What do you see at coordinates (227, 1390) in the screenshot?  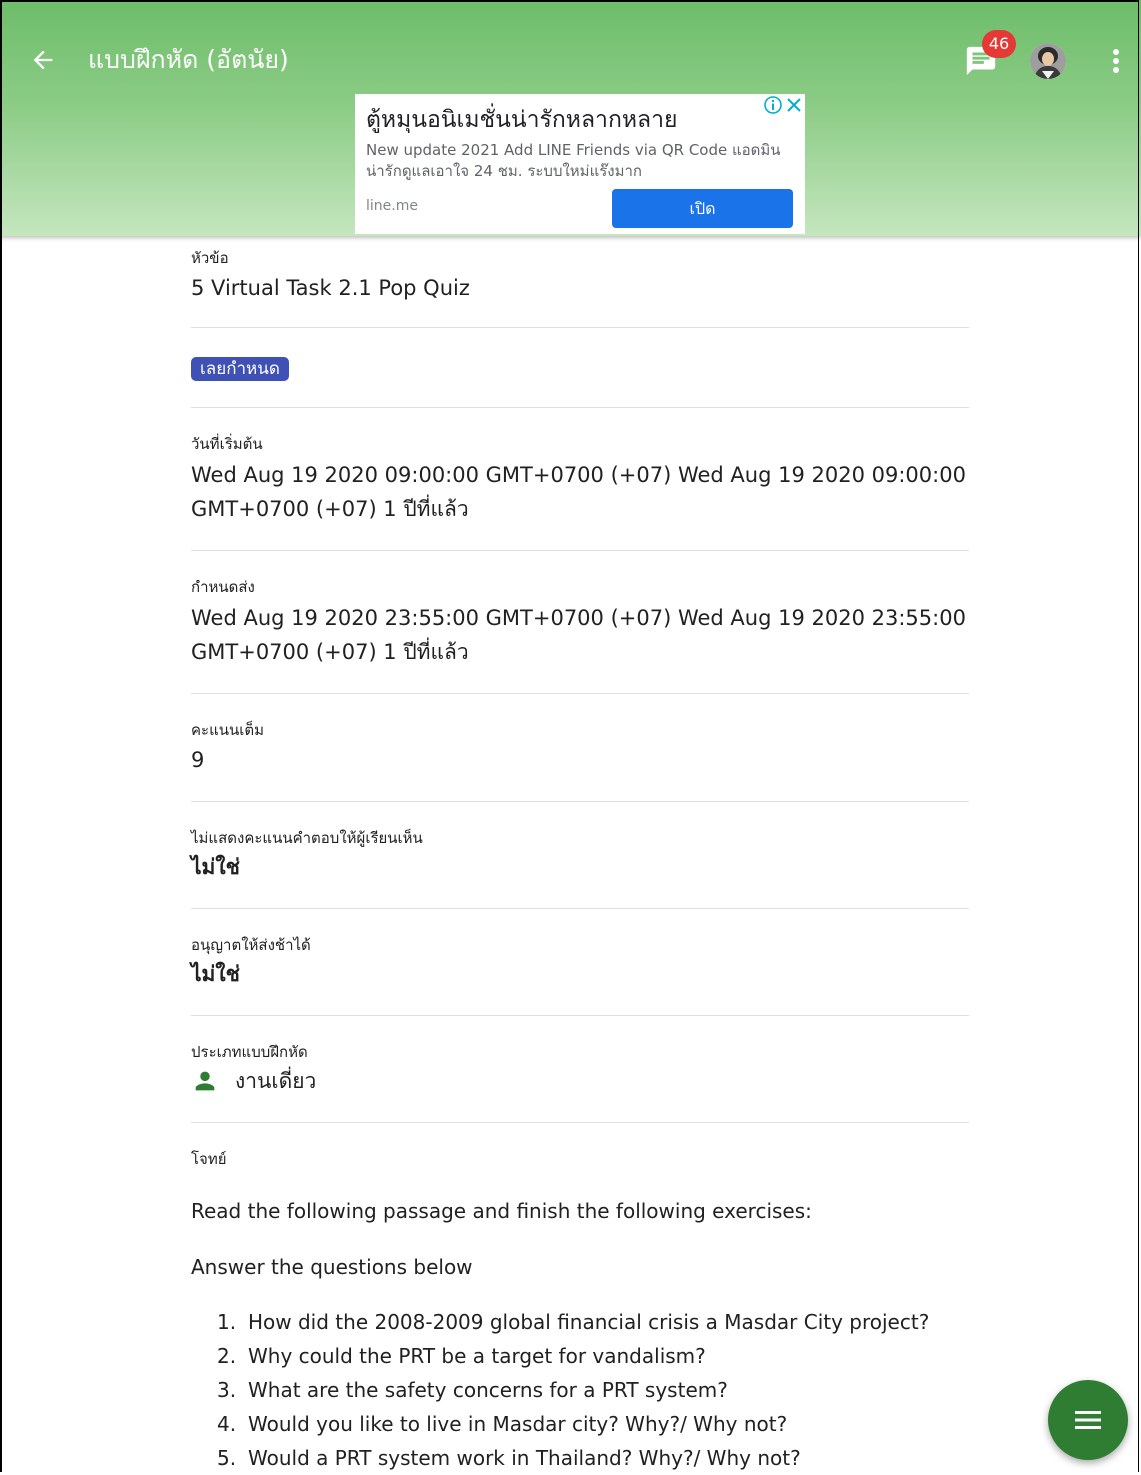 I see `question-number: 3.` at bounding box center [227, 1390].